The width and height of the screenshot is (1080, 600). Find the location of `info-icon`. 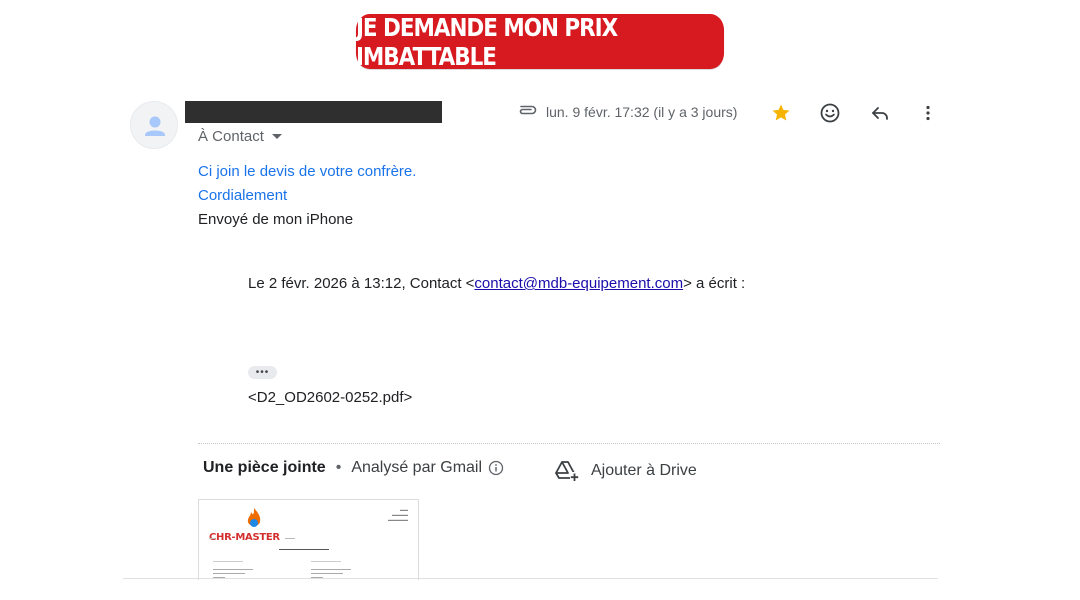

info-icon is located at coordinates (496, 468).